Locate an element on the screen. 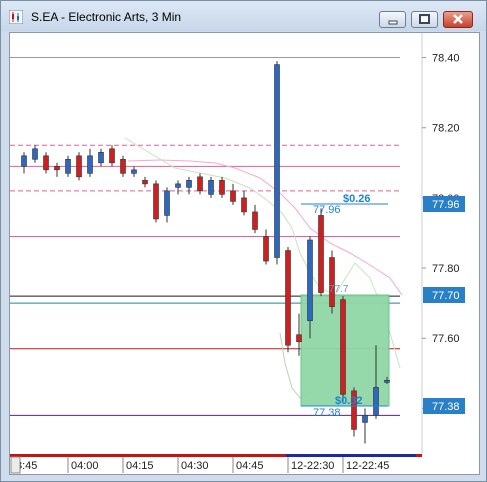 This screenshot has height=482, width=487. x-tick-label: 12-22:45 is located at coordinates (367, 466).